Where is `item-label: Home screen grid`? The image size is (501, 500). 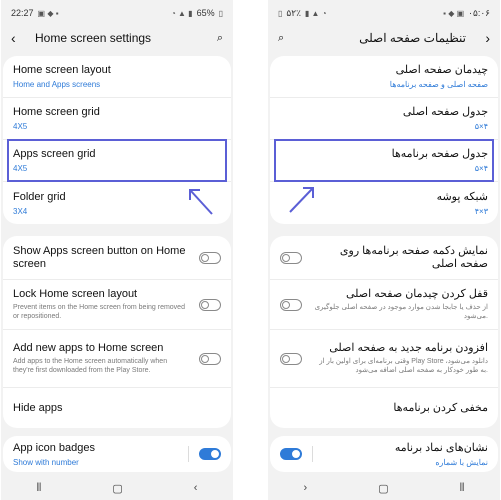
item-label: Home screen grid is located at coordinates (56, 112).